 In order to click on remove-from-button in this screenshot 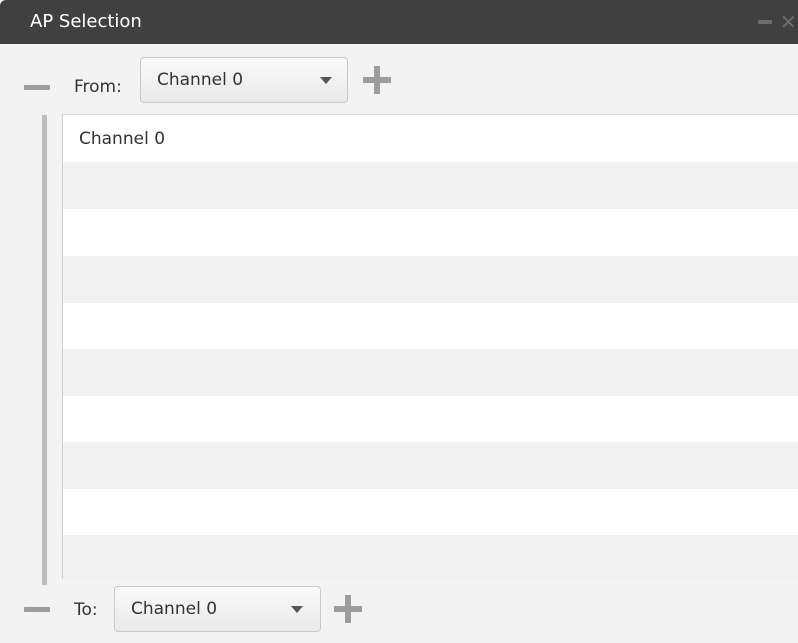, I will do `click(37, 87)`.